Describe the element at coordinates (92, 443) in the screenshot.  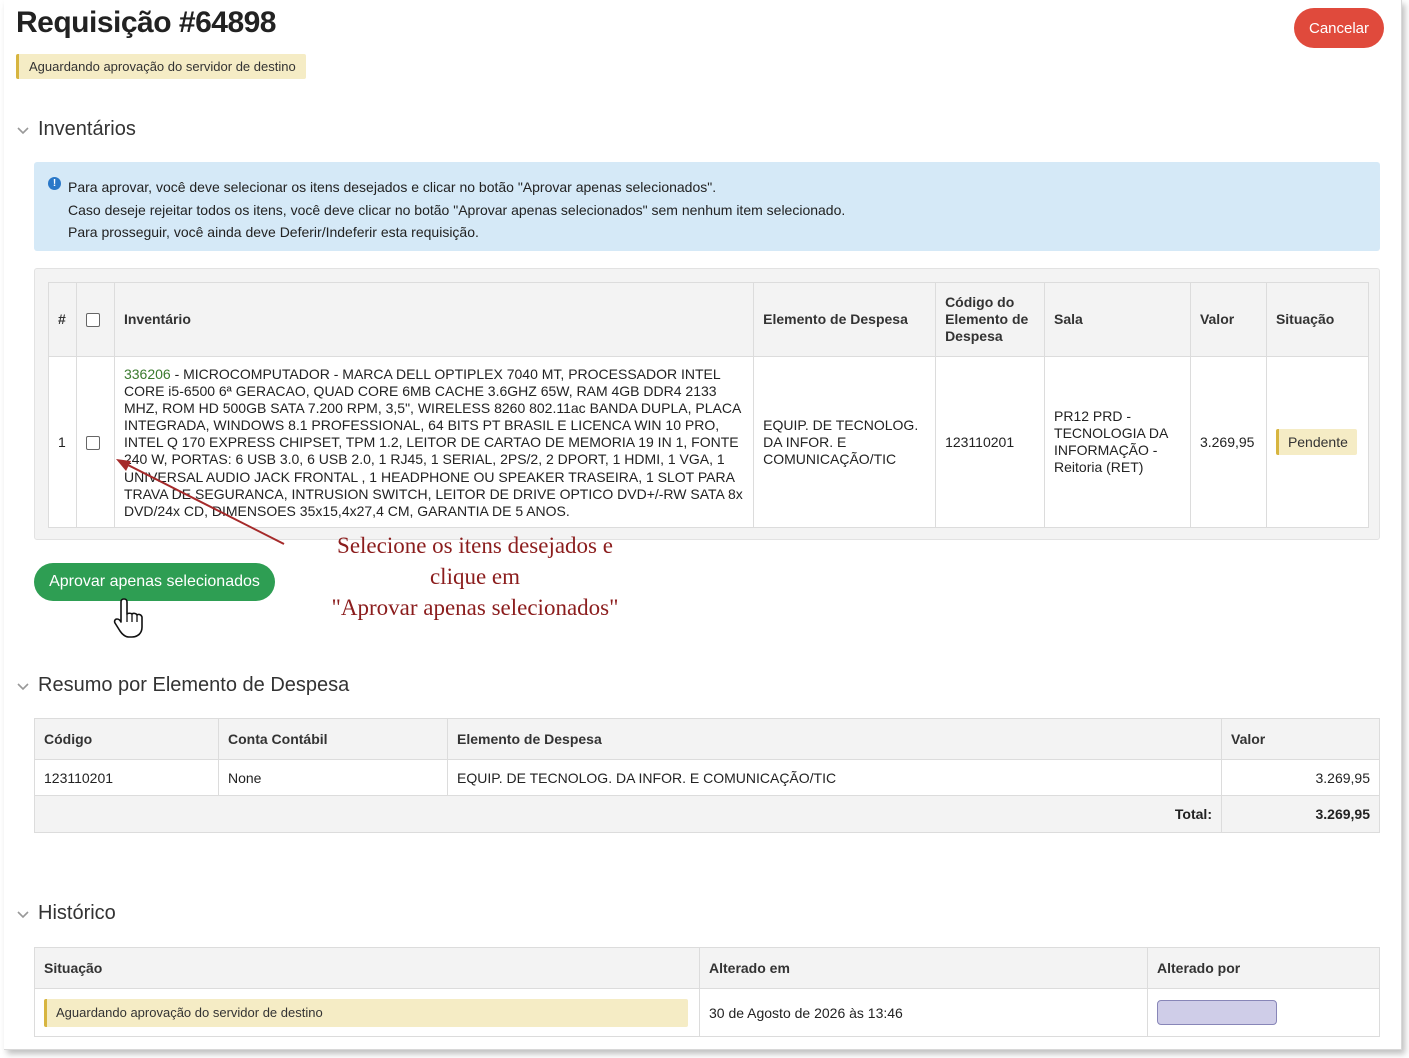
I see `row-checkbox` at that location.